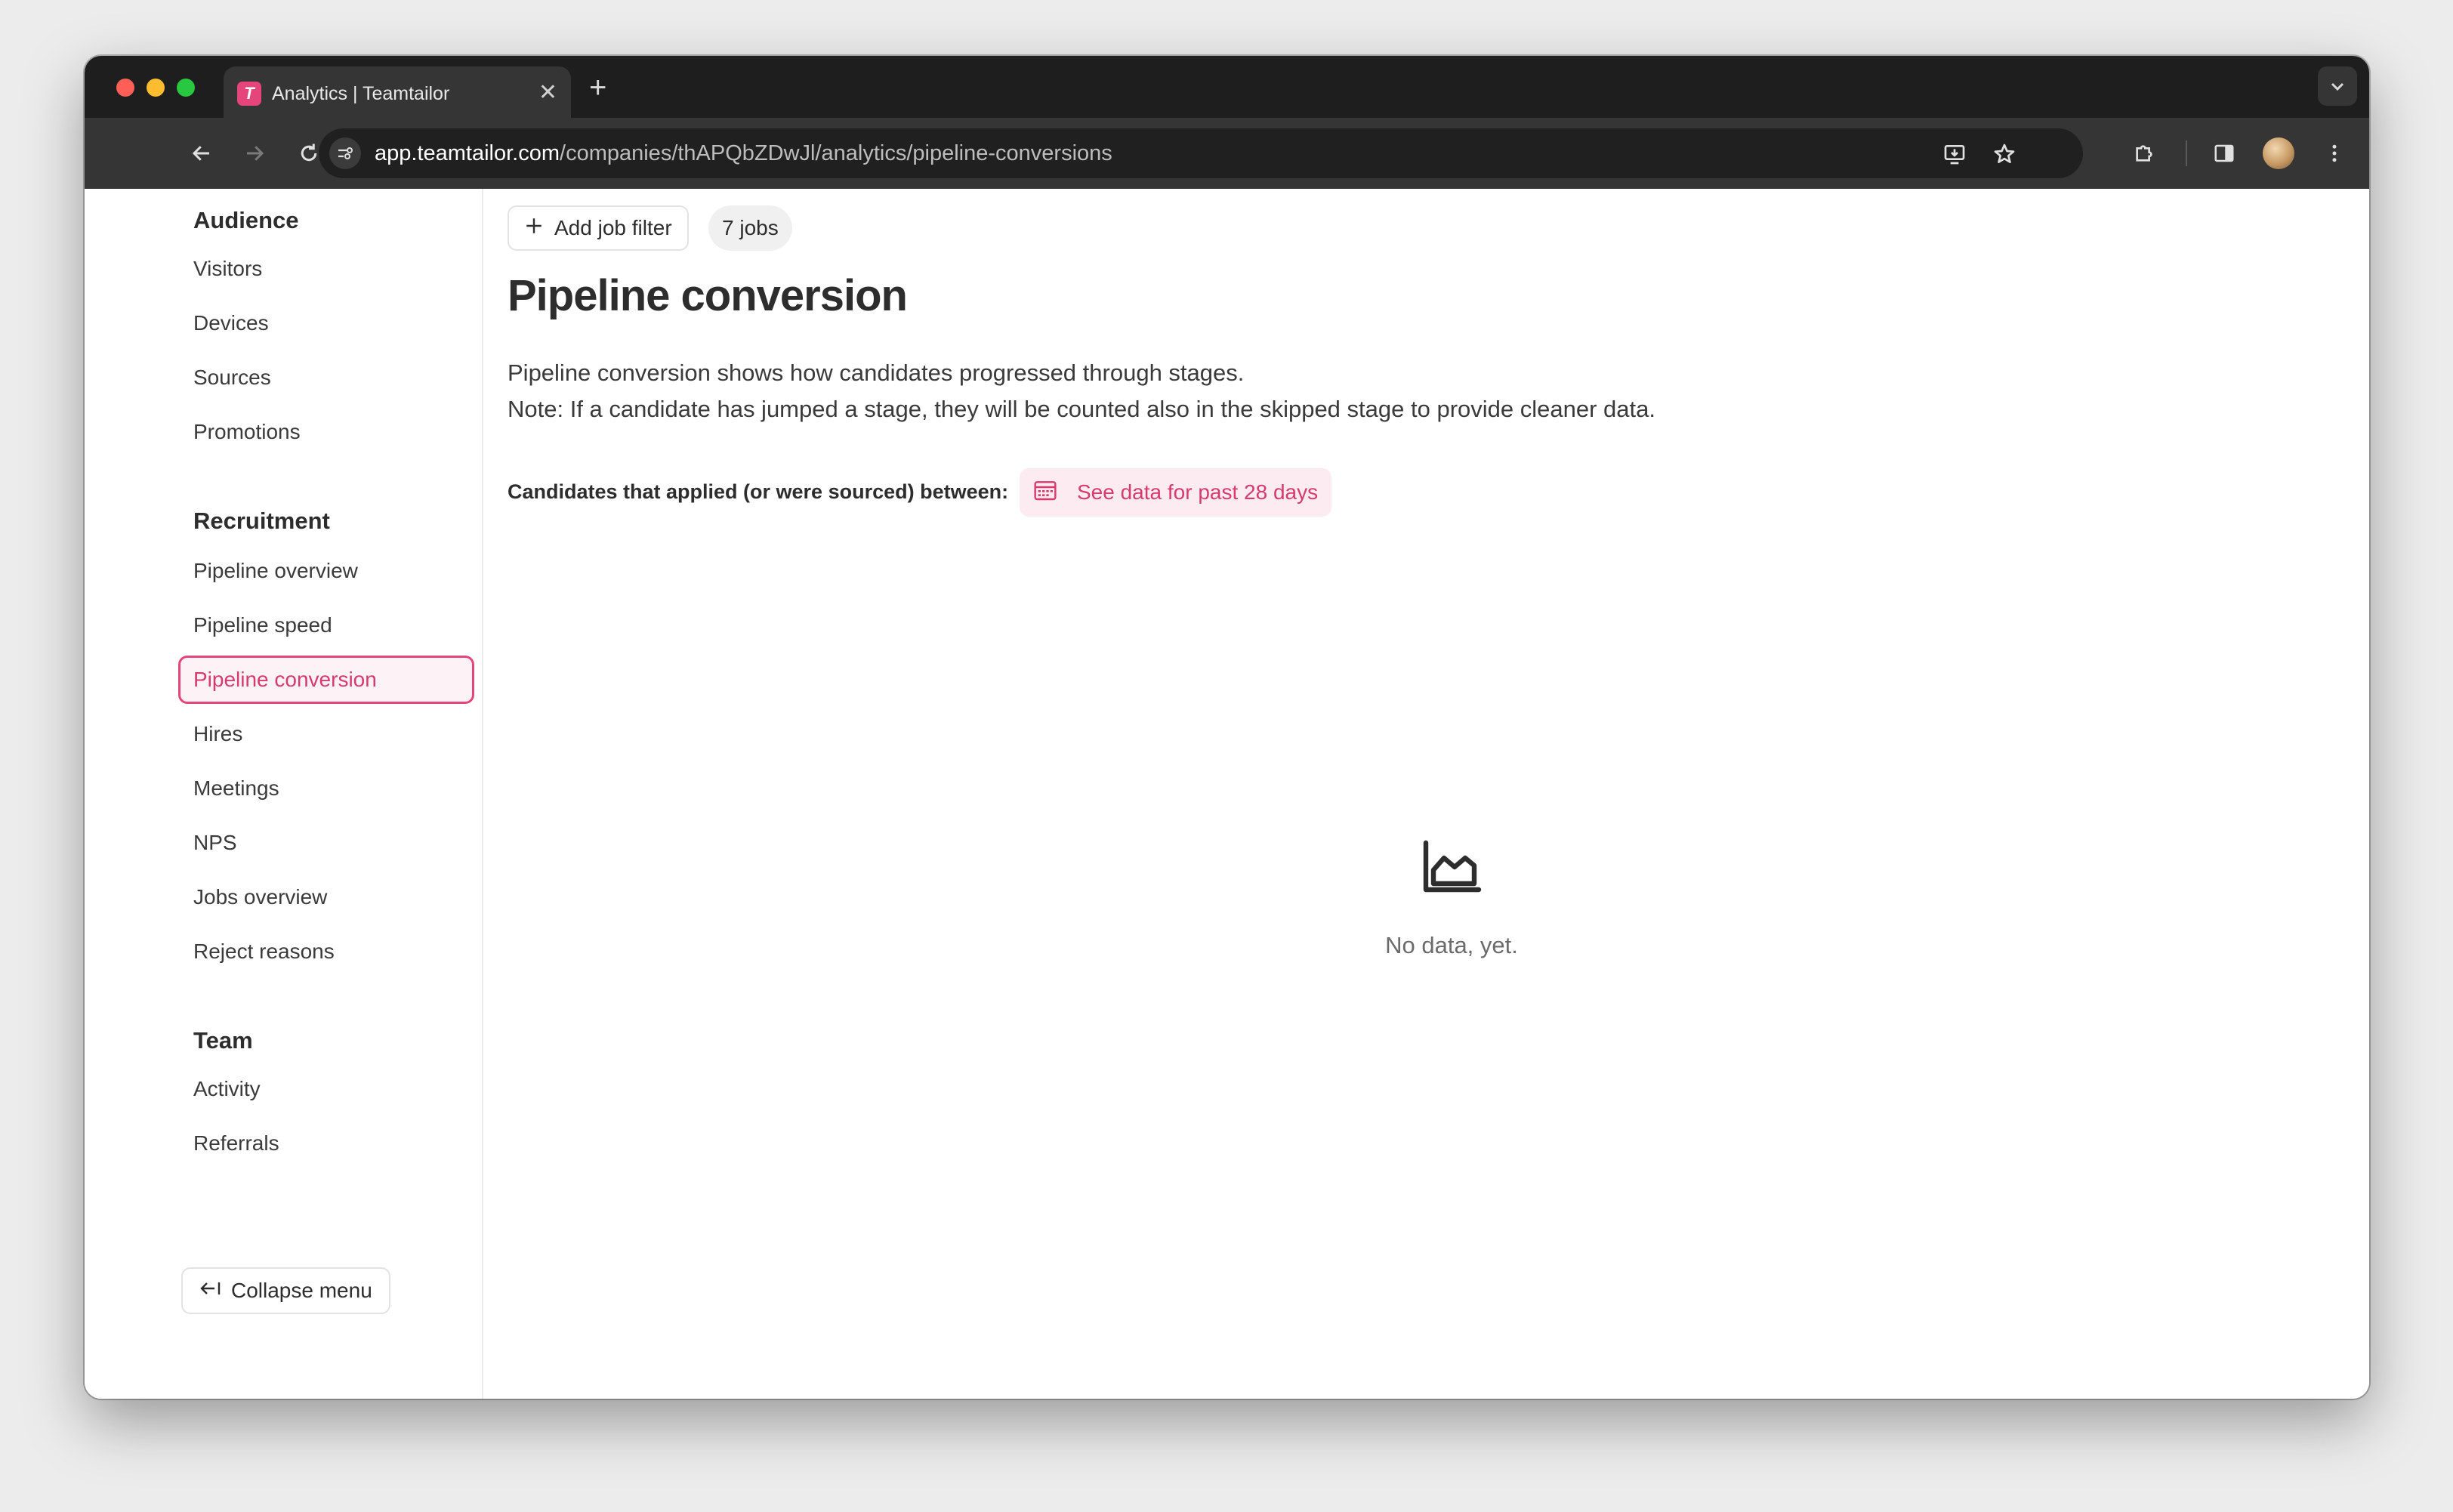 This screenshot has width=2453, height=1512. What do you see at coordinates (326, 1143) in the screenshot?
I see `sidebar-item-referrals: Referrals` at bounding box center [326, 1143].